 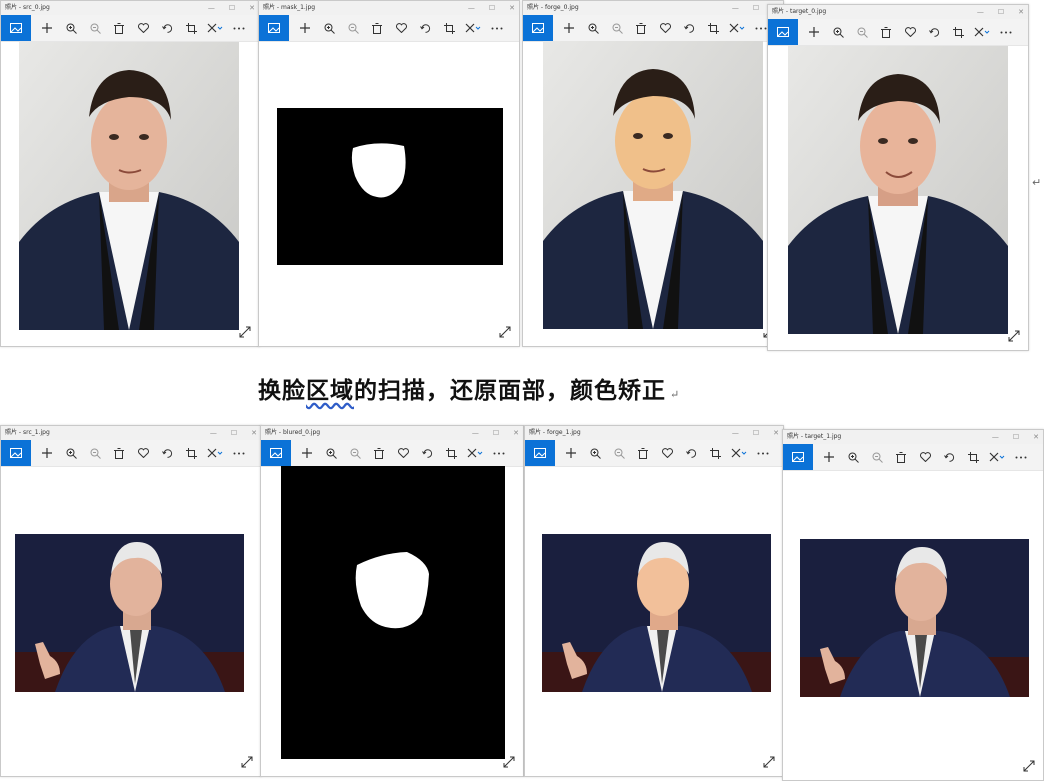 I want to click on window-titlebar: 照片 - blured_0.jpg — ☐ ✕, so click(x=392, y=433).